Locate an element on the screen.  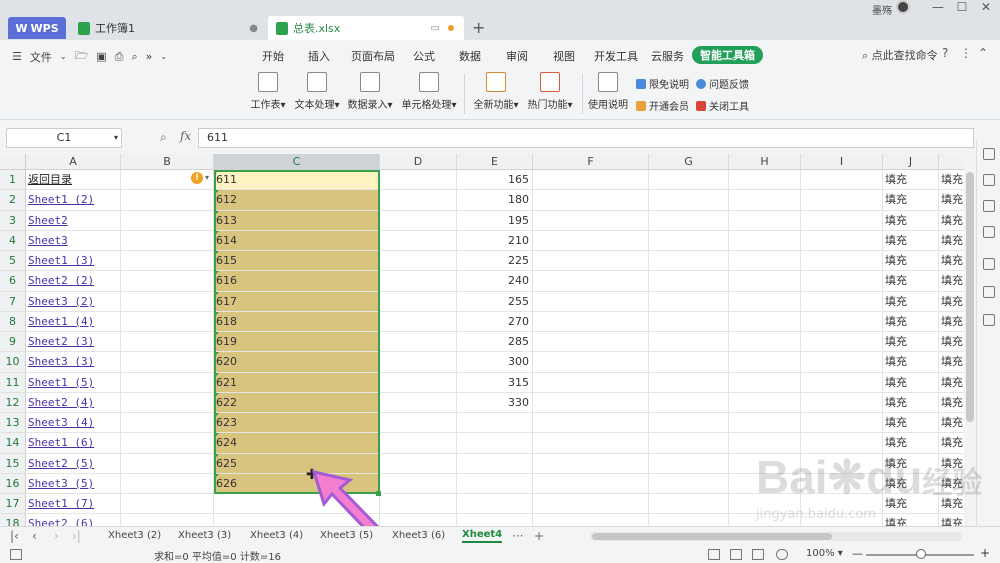
new-features-button: 全新功能▾ is located at coordinates (496, 91).